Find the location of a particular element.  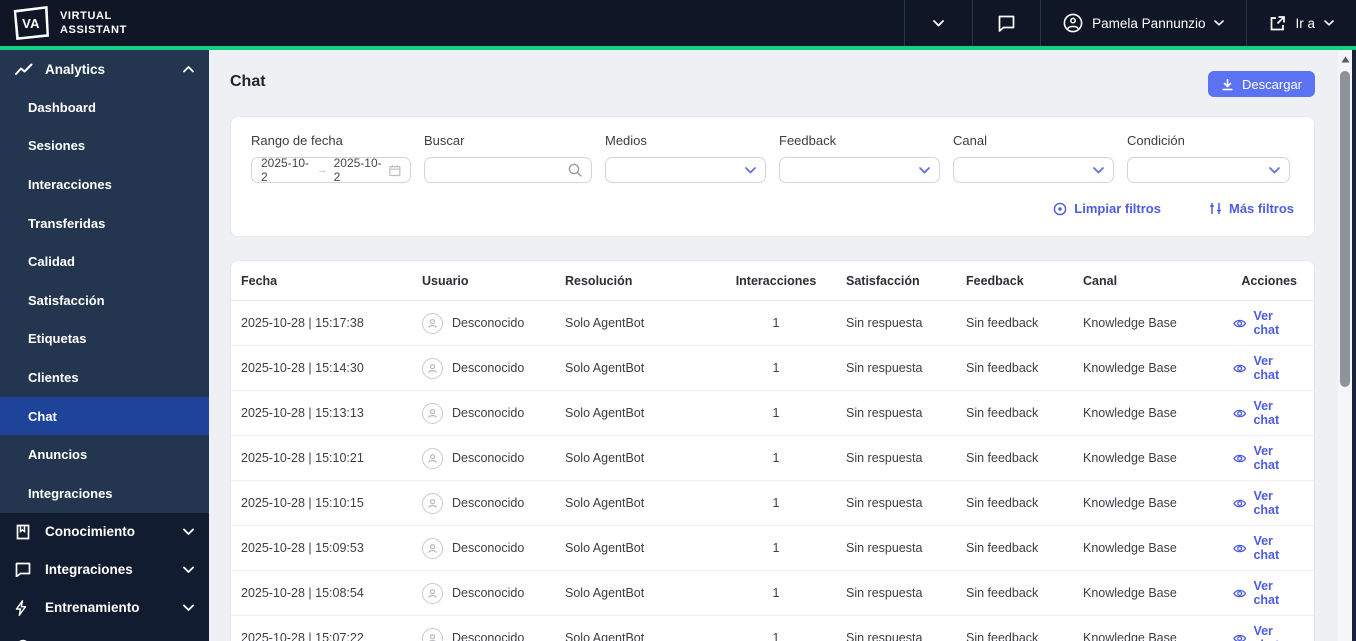

topbar-messages-button is located at coordinates (1006, 23).